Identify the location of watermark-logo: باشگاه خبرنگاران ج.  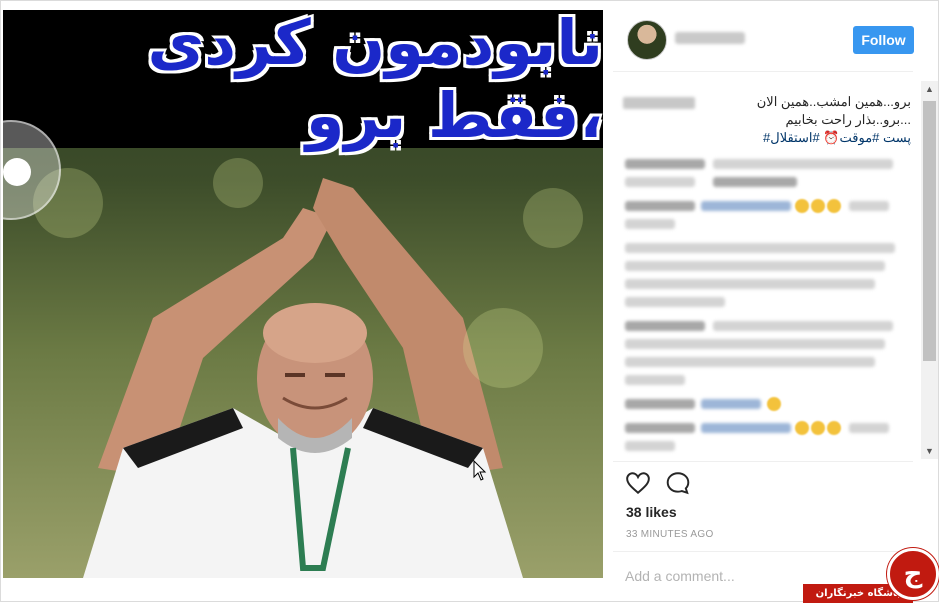
(871, 574).